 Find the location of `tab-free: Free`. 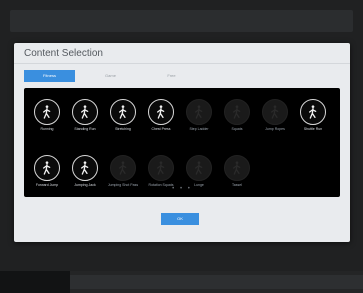

tab-free: Free is located at coordinates (171, 76).